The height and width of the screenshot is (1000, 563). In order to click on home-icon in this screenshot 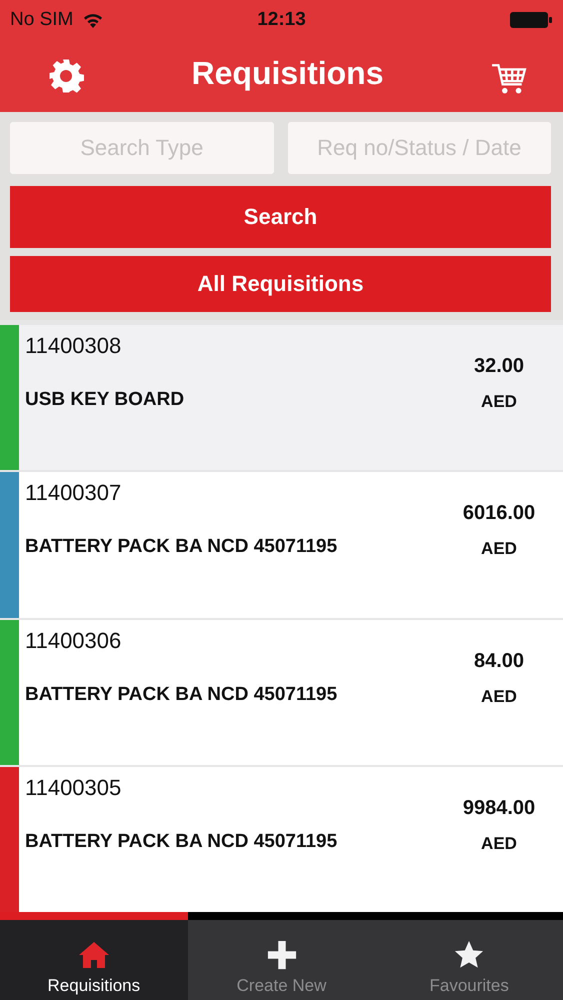, I will do `click(94, 955)`.